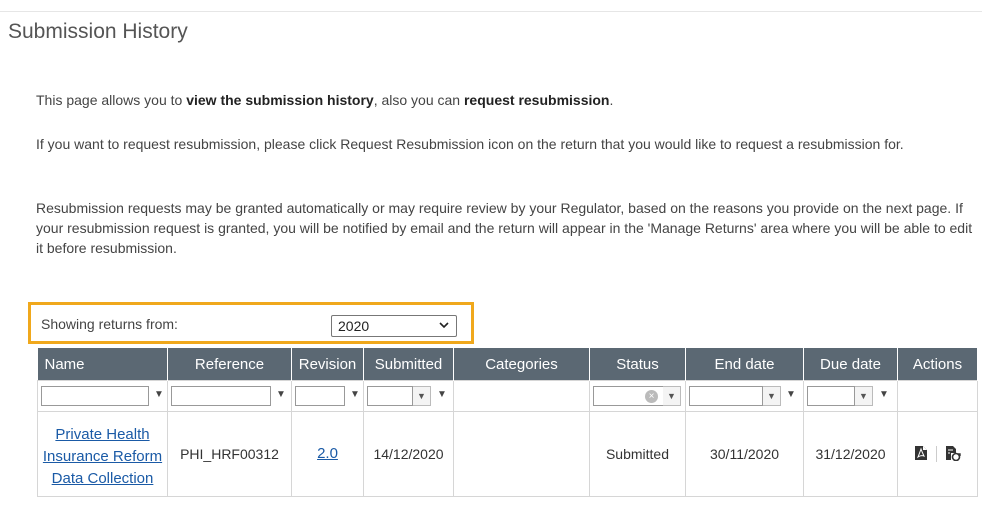 Image resolution: width=982 pixels, height=510 pixels. Describe the element at coordinates (280, 100) in the screenshot. I see `intro-bold-history: view the submission history` at that location.